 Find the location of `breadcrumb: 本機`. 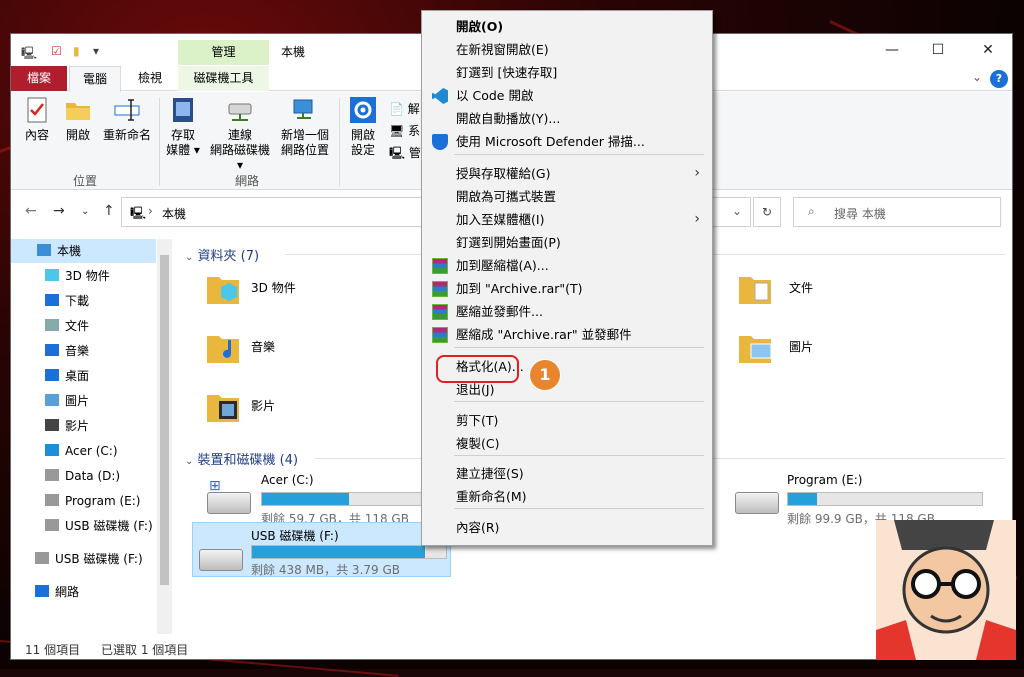

breadcrumb: 本機 is located at coordinates (174, 214).